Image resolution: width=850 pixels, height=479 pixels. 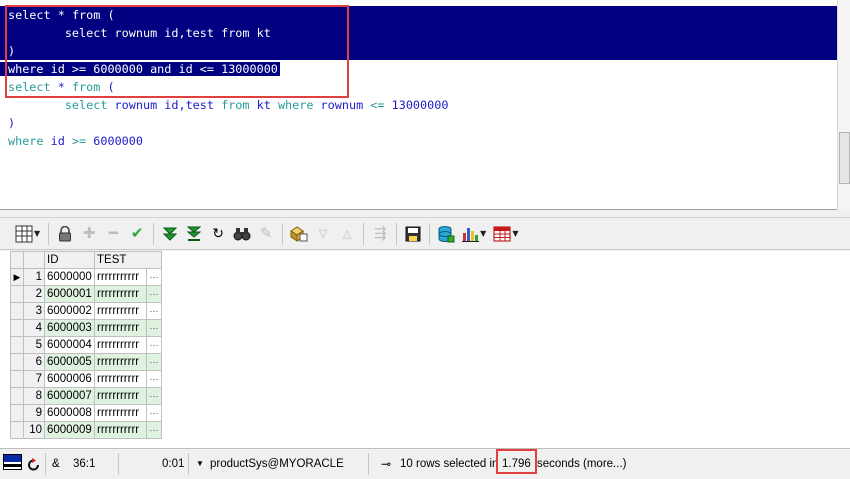 What do you see at coordinates (69, 430) in the screenshot?
I see `cell-id: 6000009` at bounding box center [69, 430].